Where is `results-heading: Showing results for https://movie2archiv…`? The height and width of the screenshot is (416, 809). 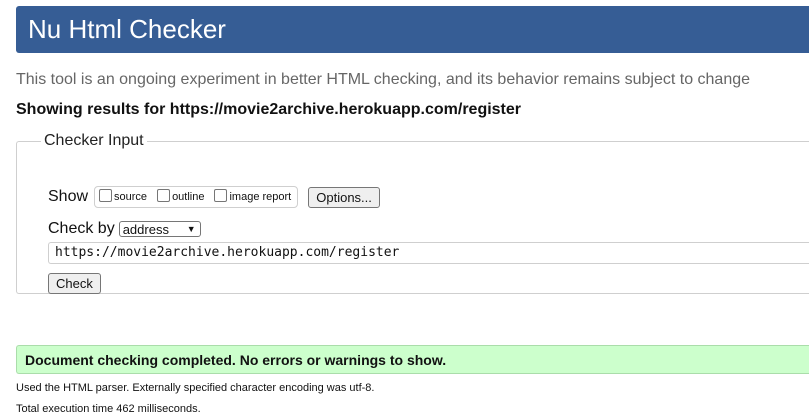
results-heading: Showing results for https://movie2archiv… is located at coordinates (269, 109).